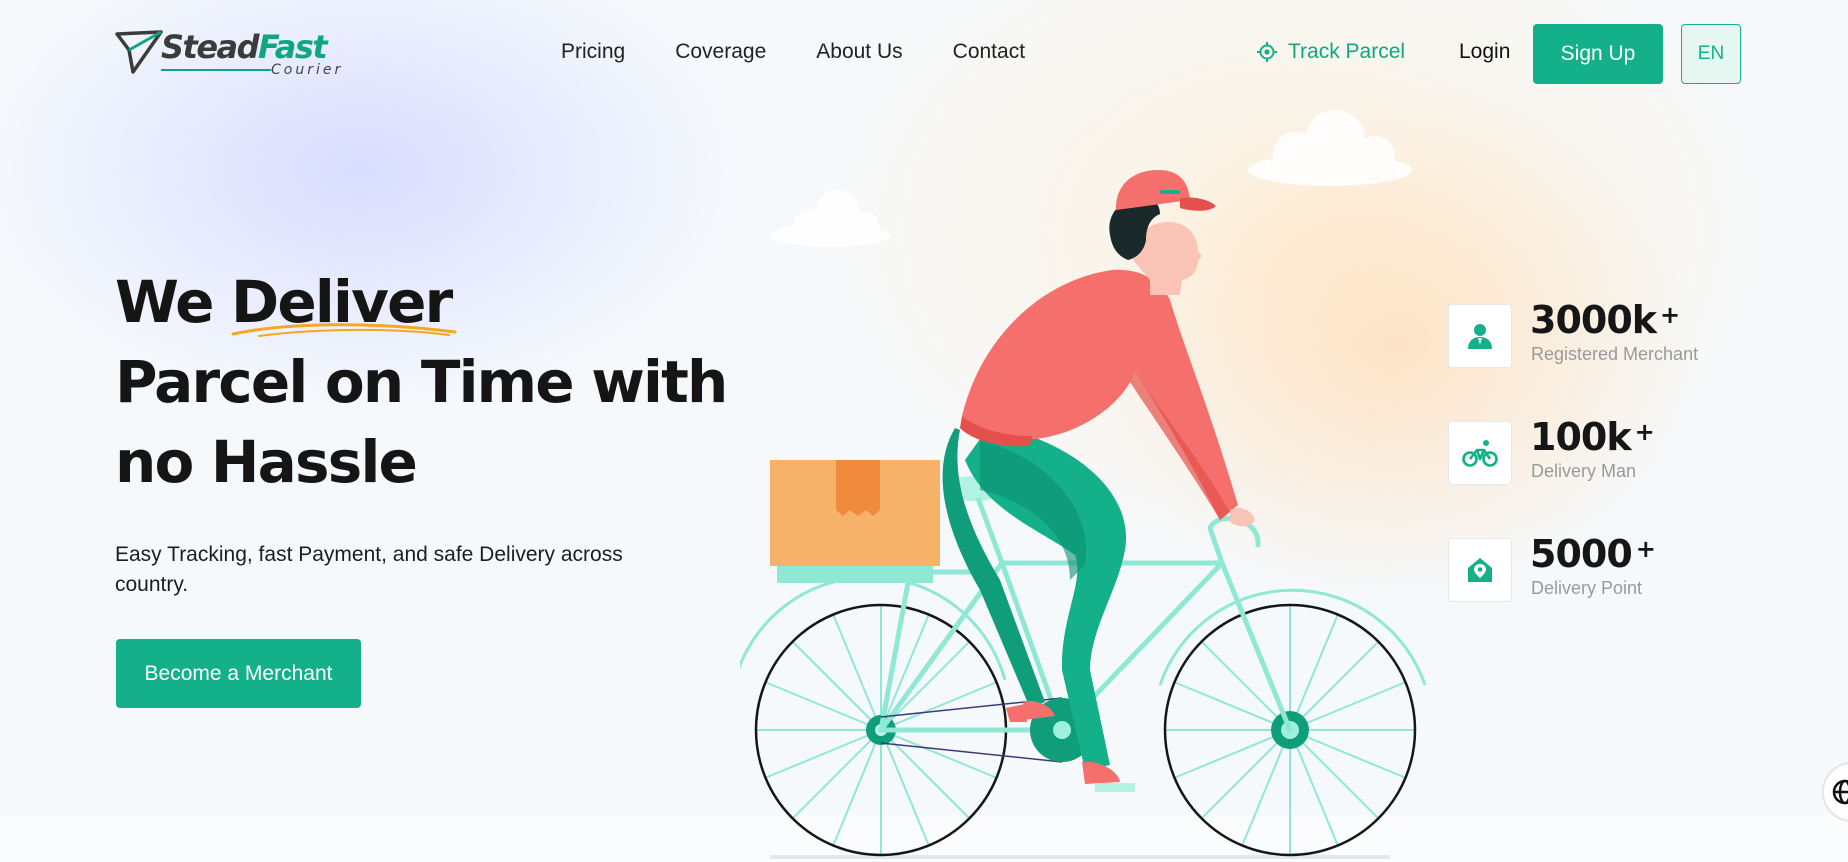 The image size is (1848, 862). Describe the element at coordinates (1242, 517) in the screenshot. I see `rider-hand` at that location.